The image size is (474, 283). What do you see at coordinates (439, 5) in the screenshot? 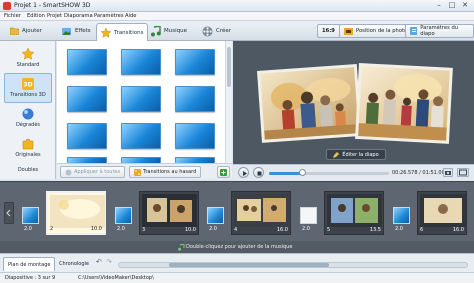
I see `minimize-icon: –` at bounding box center [439, 5].